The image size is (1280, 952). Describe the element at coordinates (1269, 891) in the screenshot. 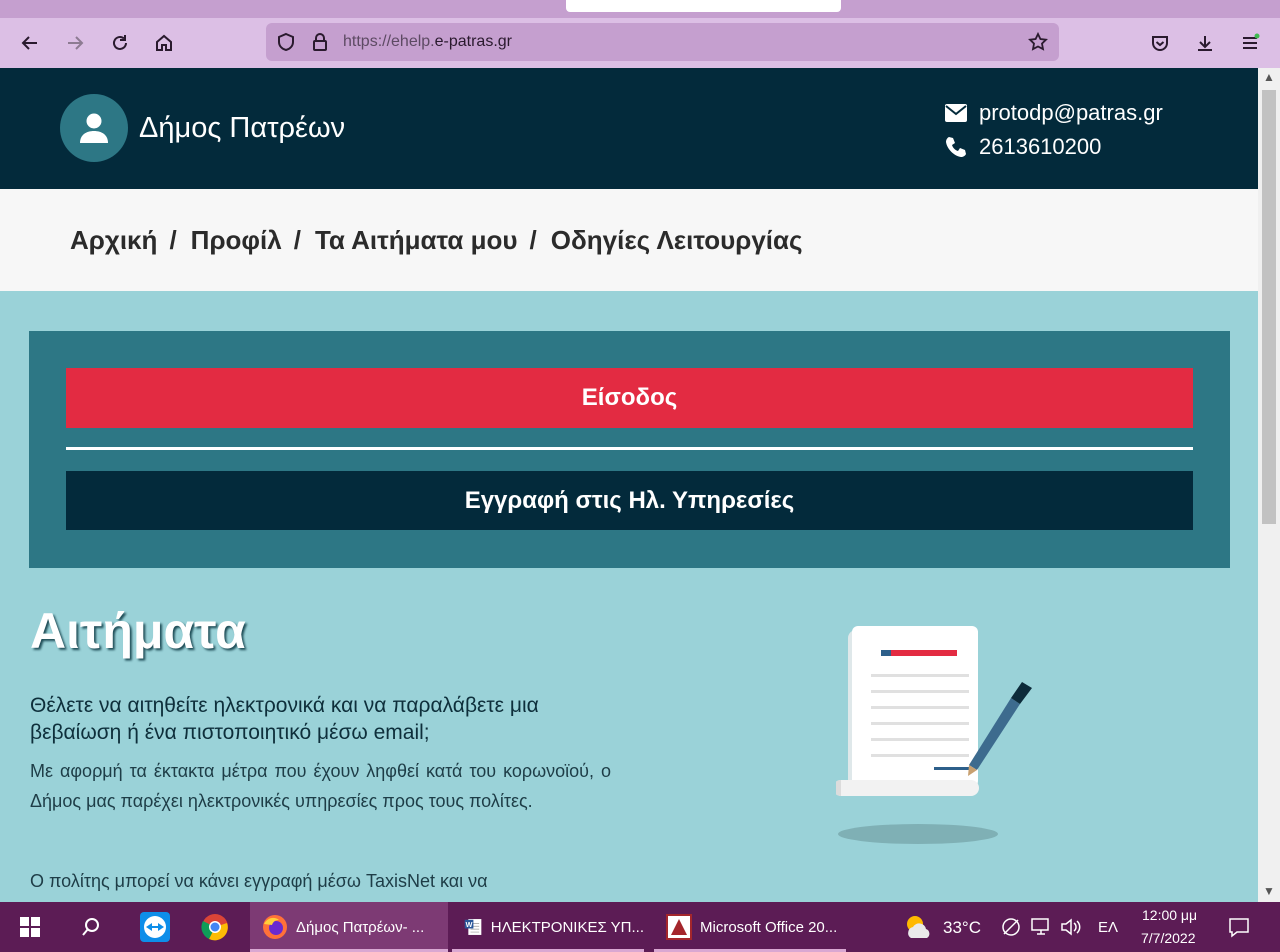

I see `scroll-down-arrow-icon: ▼` at that location.